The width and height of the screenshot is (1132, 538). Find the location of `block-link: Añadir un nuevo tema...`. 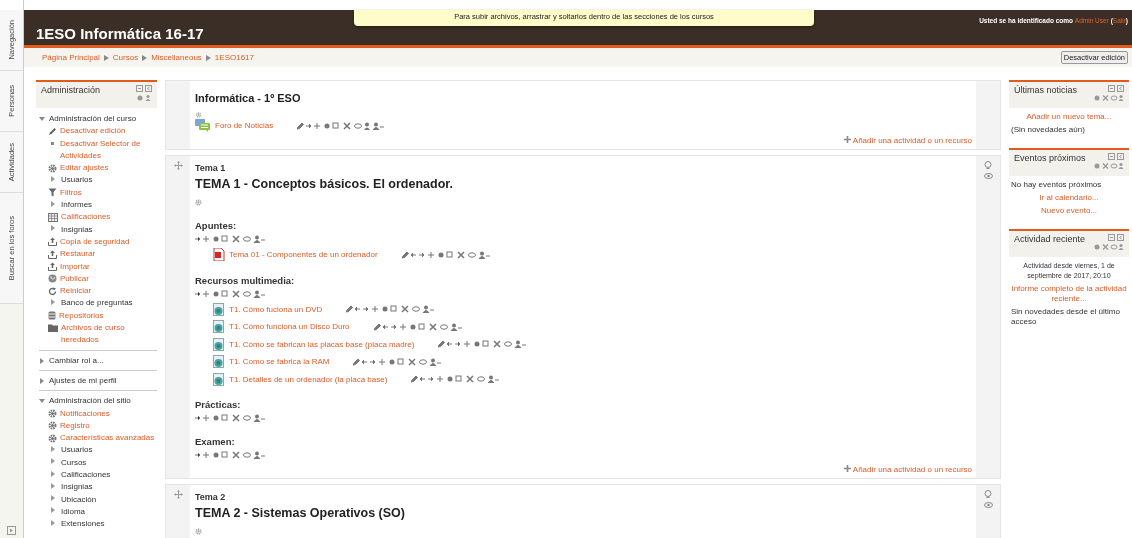

block-link: Añadir un nuevo tema... is located at coordinates (1069, 117).